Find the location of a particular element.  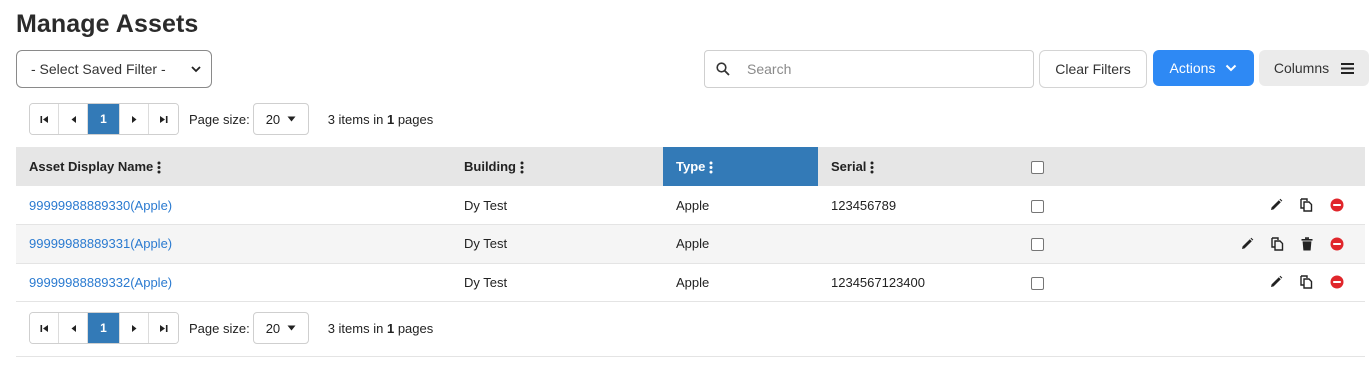

pager-top: 1 Page size: 20 3 items in 1 pages is located at coordinates (231, 119).